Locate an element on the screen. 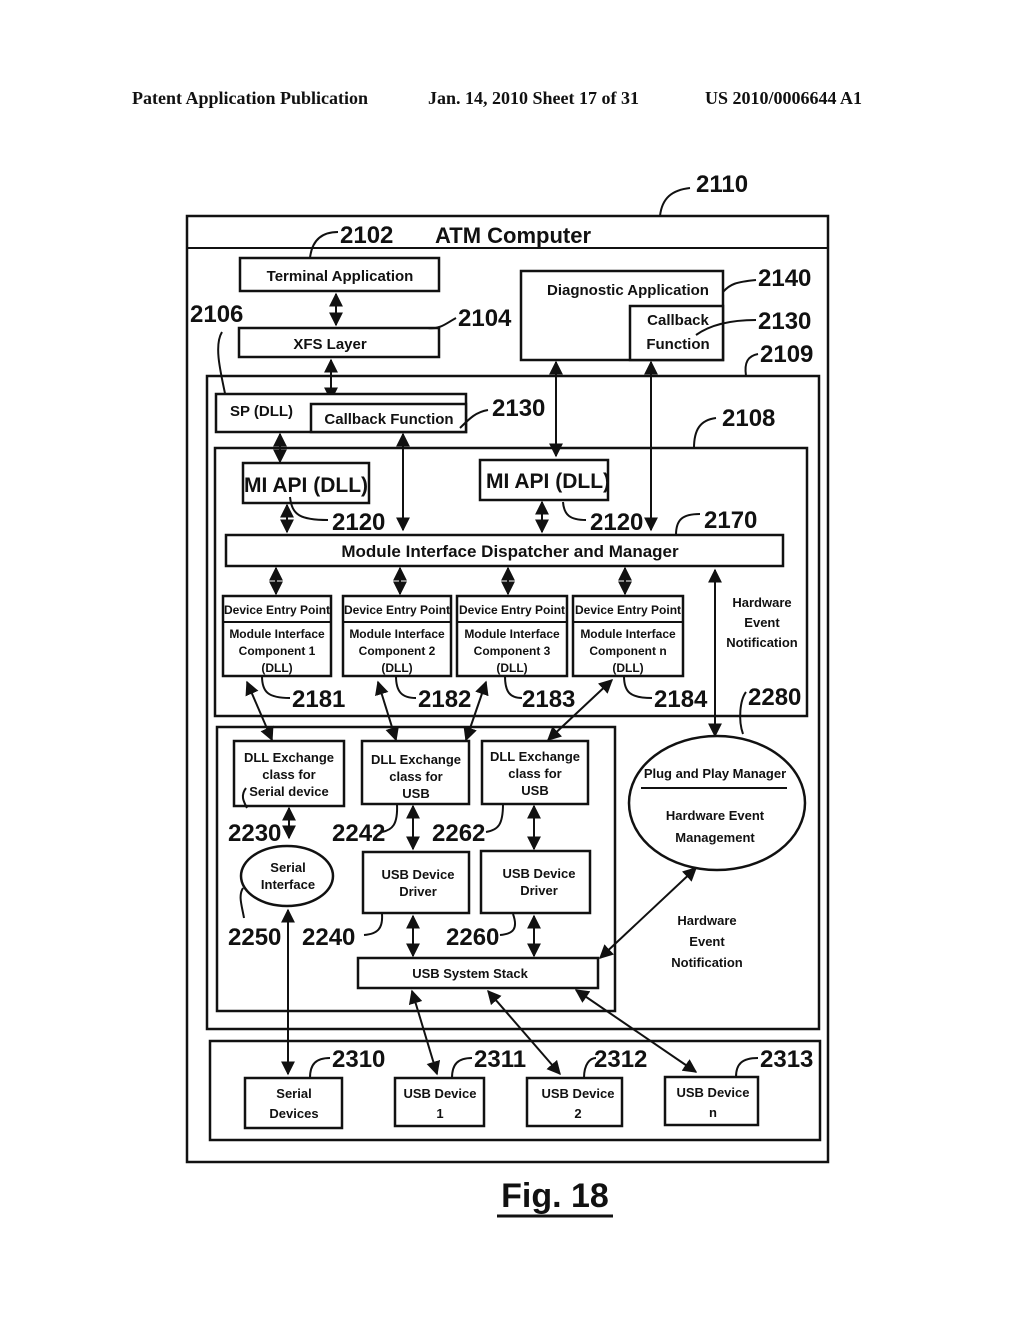 The image size is (1024, 1320). component-2-line-2: Component 2 is located at coordinates (397, 651).